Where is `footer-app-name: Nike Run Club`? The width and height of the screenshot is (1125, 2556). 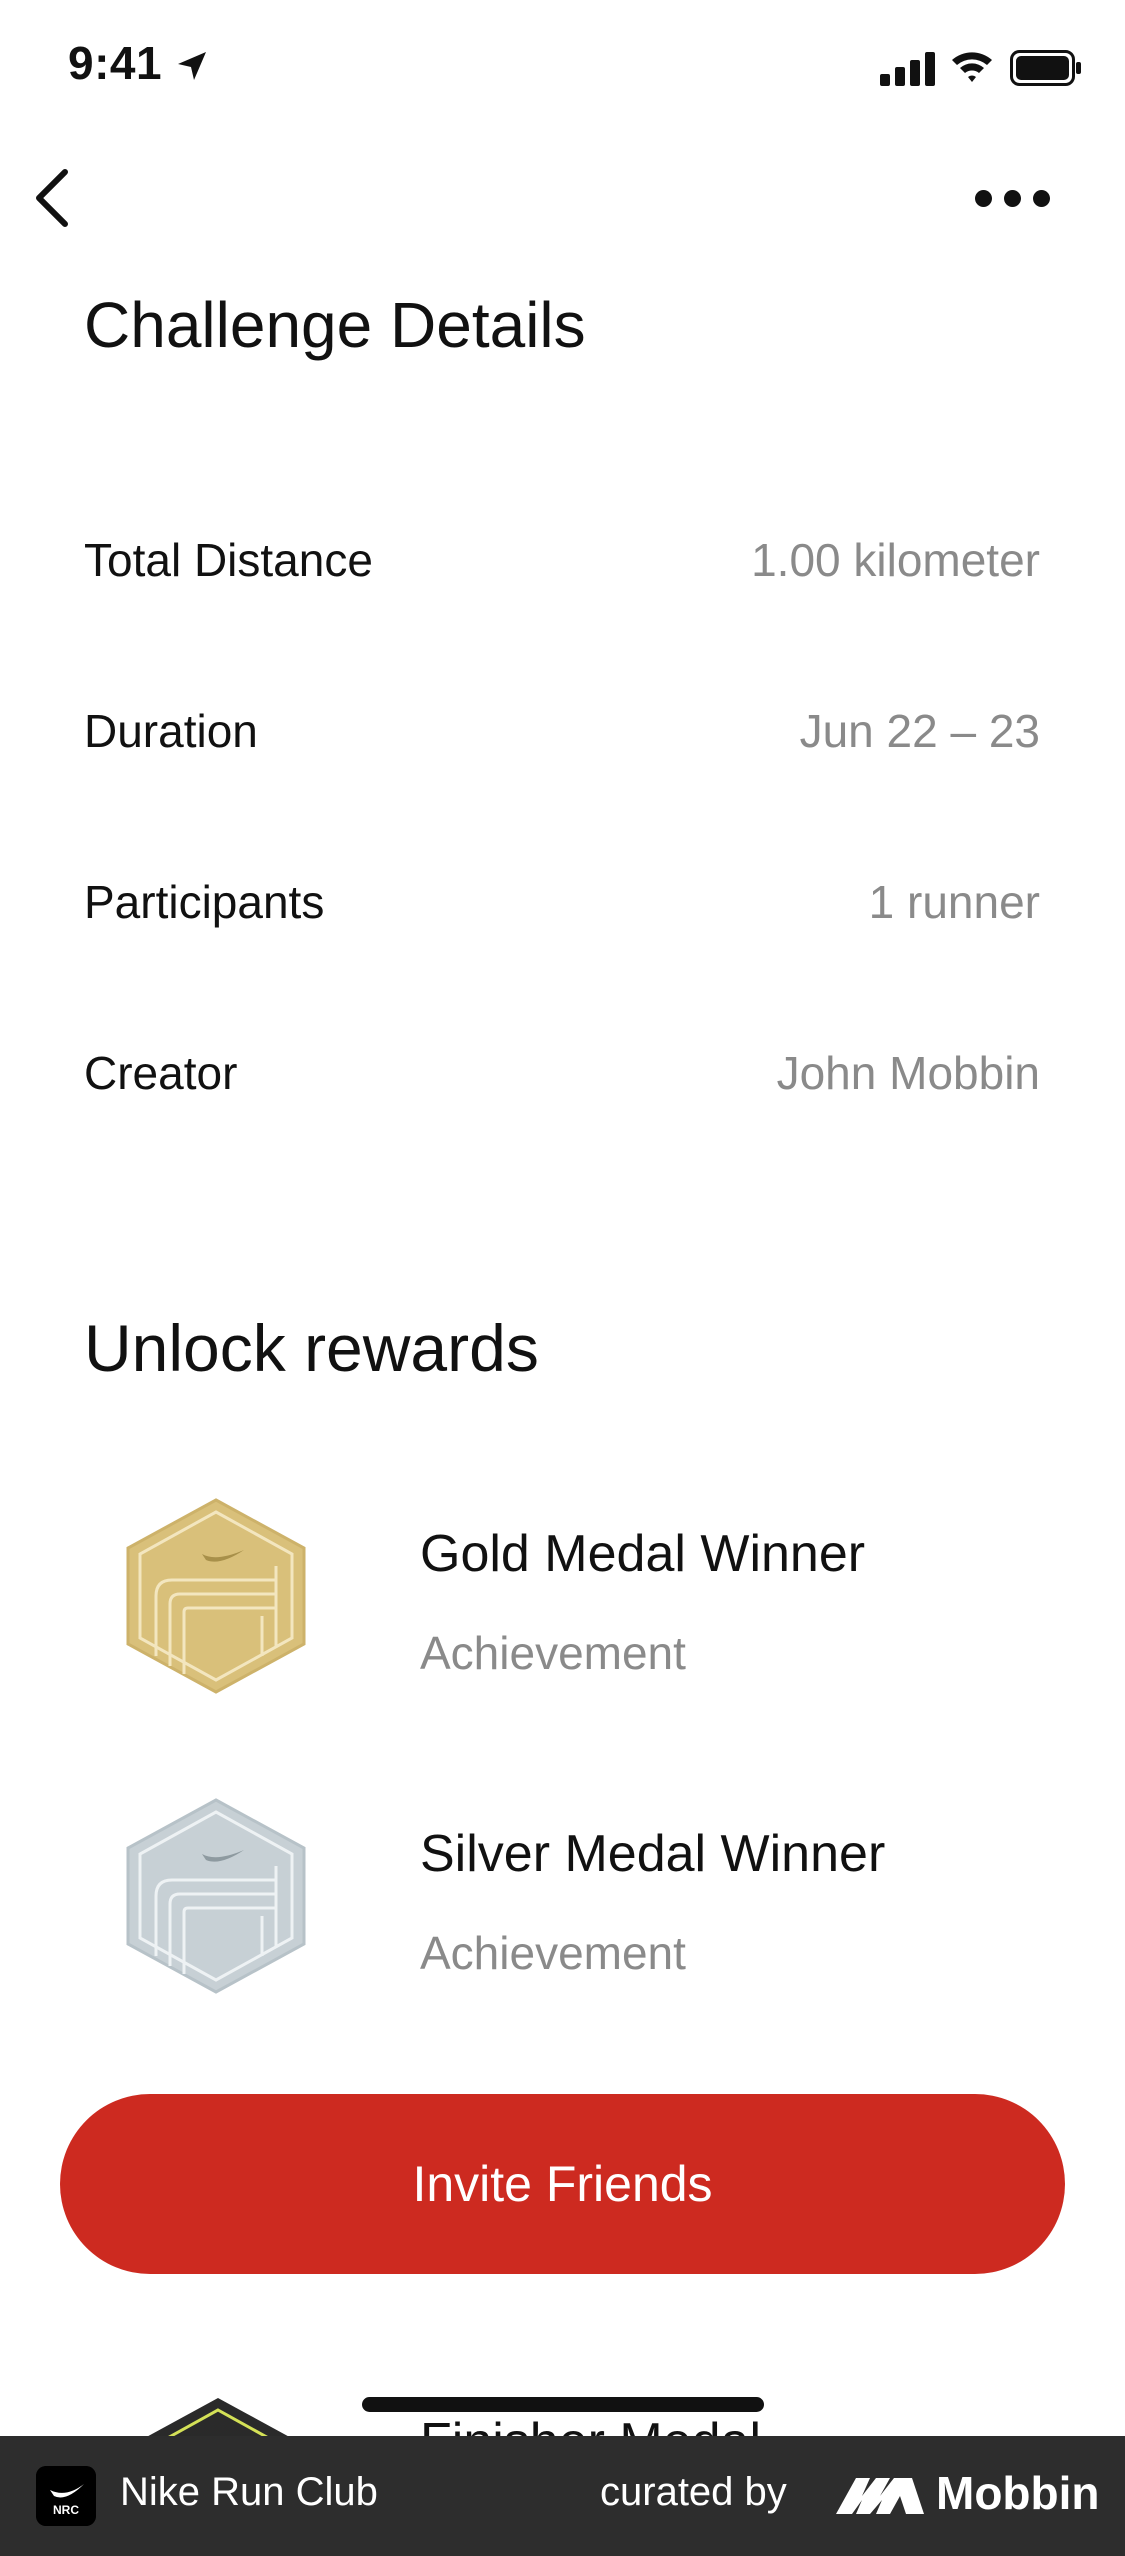 footer-app-name: Nike Run Club is located at coordinates (249, 2492).